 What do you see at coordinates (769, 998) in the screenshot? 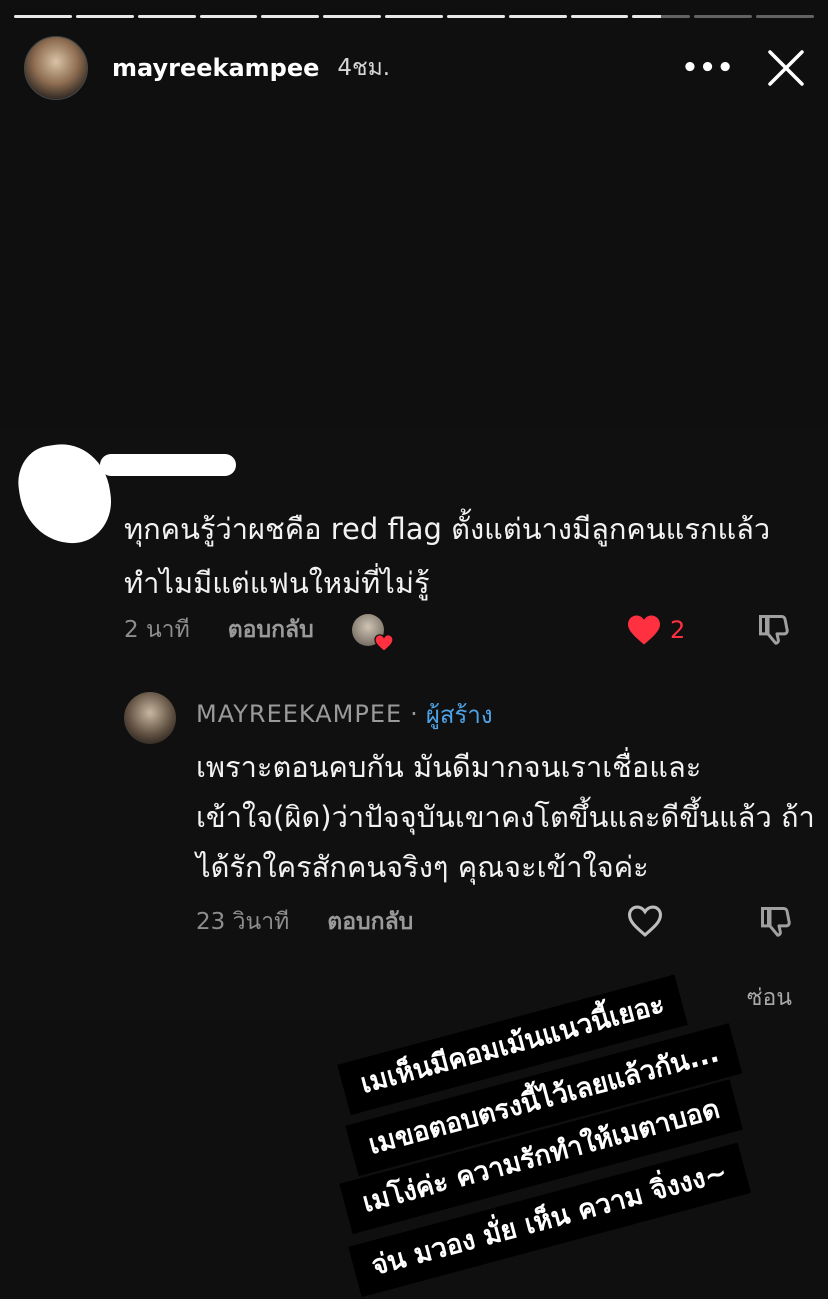
I see `hide-replies-button: ซ่อน` at bounding box center [769, 998].